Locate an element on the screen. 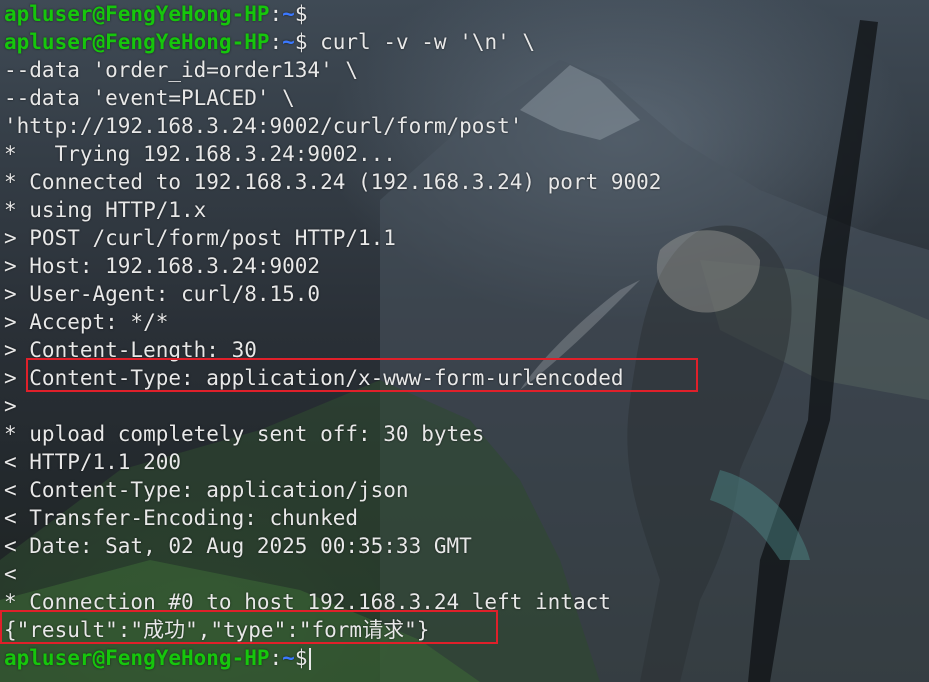 This screenshot has width=929, height=682. output-line: < Content-Type: application/json is located at coordinates (206, 490).